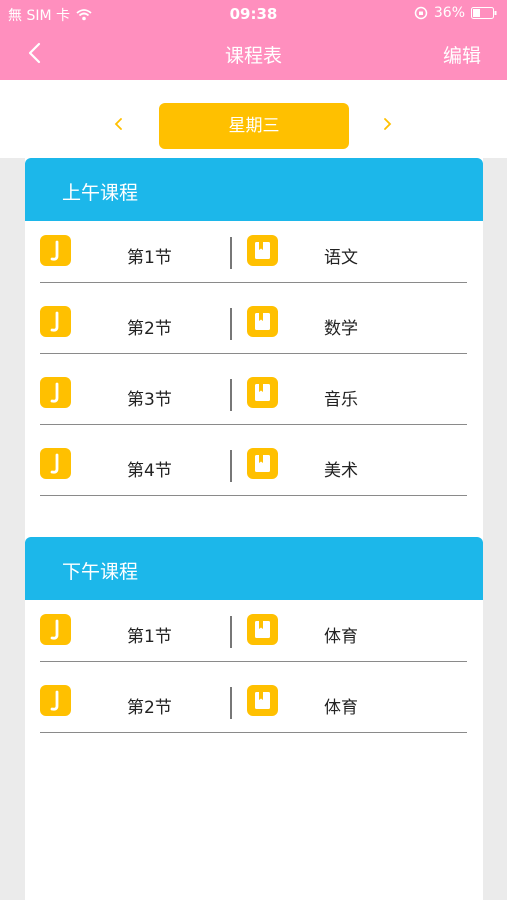 This screenshot has height=900, width=507. Describe the element at coordinates (149, 471) in the screenshot. I see `period-label: 第4节` at that location.